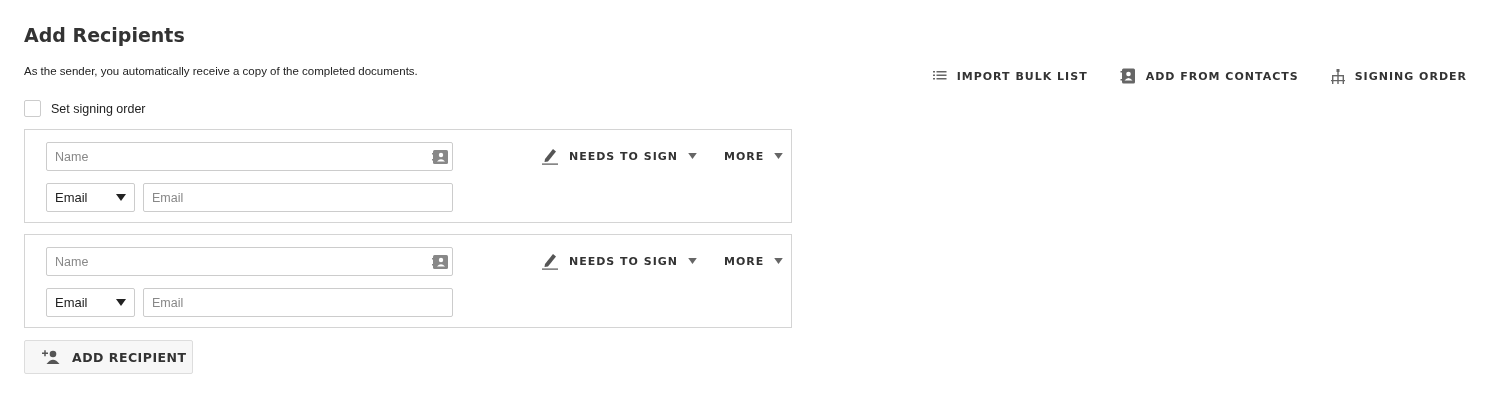  Describe the element at coordinates (939, 76) in the screenshot. I see `list-icon` at that location.